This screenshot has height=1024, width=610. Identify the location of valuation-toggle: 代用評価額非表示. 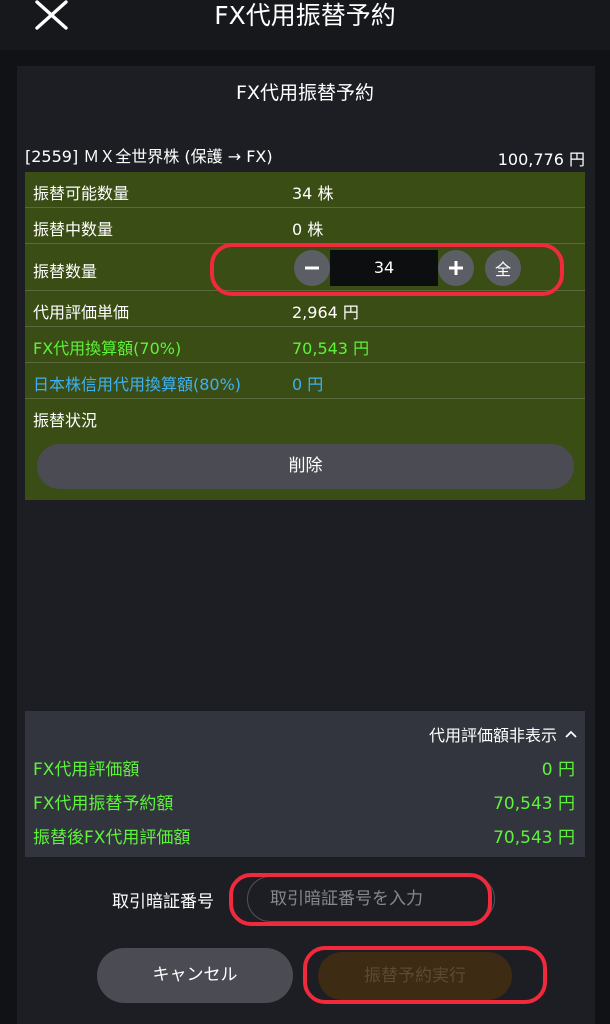
(503, 734).